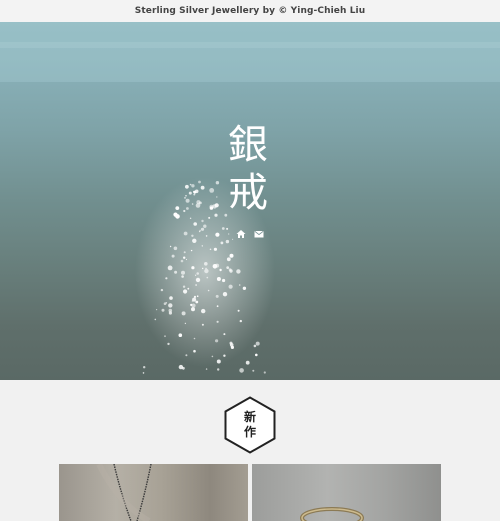  I want to click on mail-icon, so click(259, 234).